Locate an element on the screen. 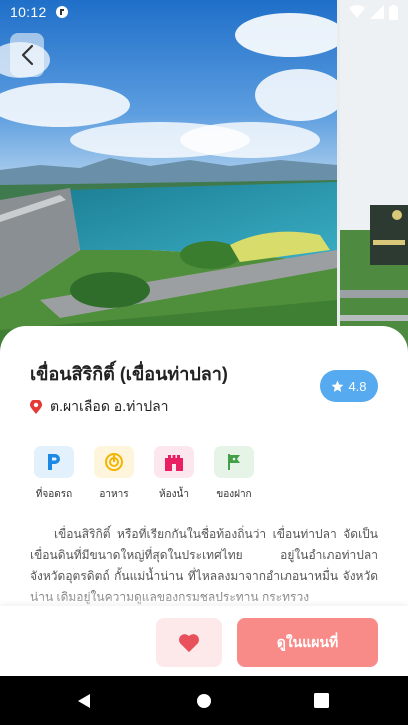 This screenshot has height=725, width=408. facility-label: ของฝาก is located at coordinates (234, 494).